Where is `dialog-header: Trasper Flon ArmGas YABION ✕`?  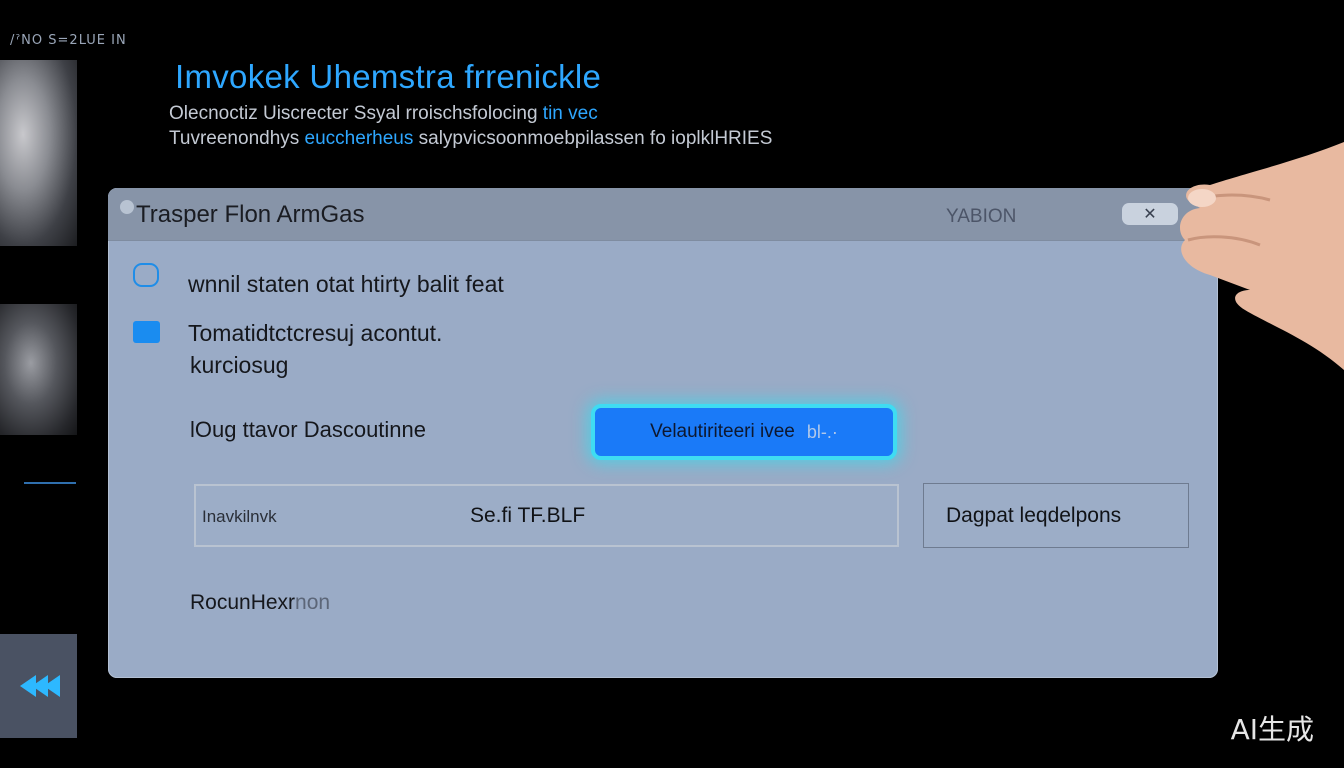 dialog-header: Trasper Flon ArmGas YABION ✕ is located at coordinates (663, 214).